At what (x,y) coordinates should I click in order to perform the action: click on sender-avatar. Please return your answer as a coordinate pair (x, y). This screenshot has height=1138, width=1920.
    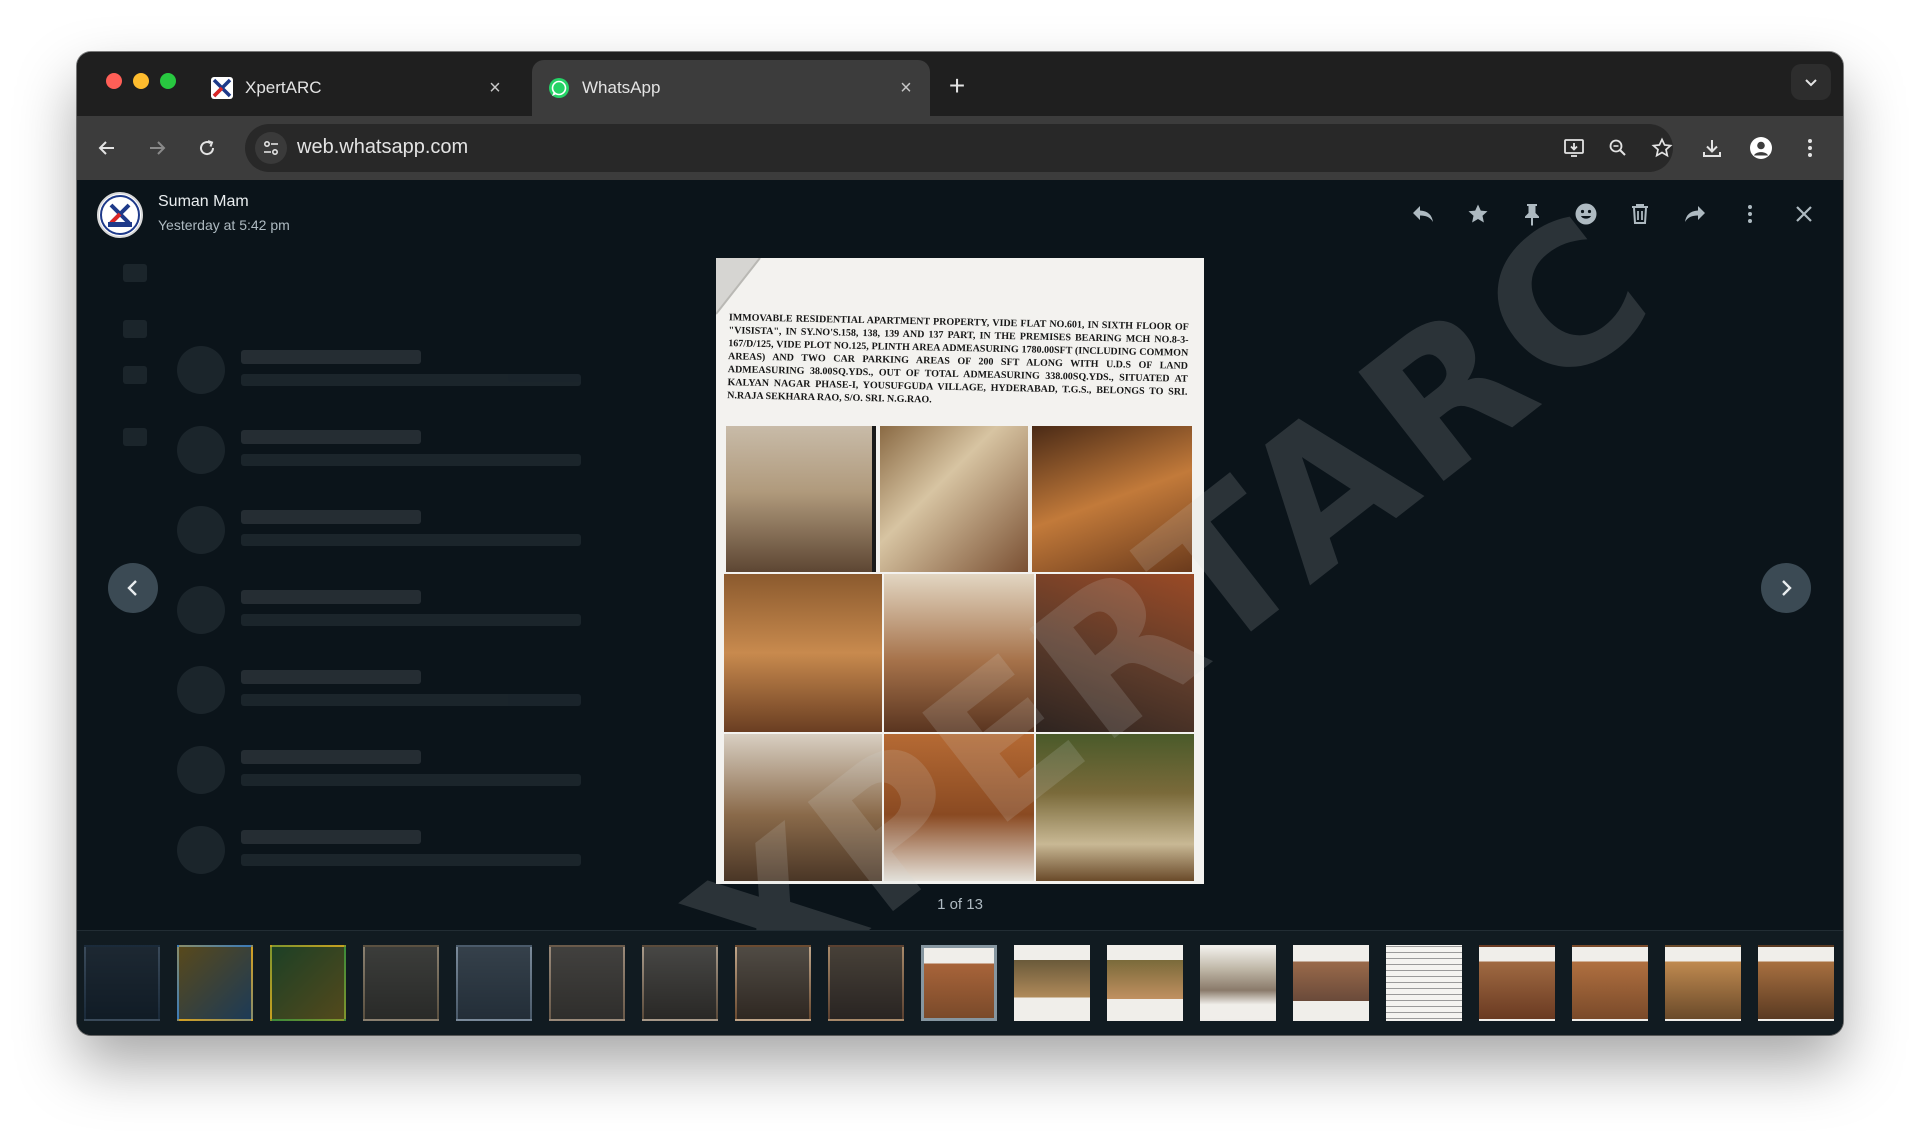
    Looking at the image, I should click on (120, 215).